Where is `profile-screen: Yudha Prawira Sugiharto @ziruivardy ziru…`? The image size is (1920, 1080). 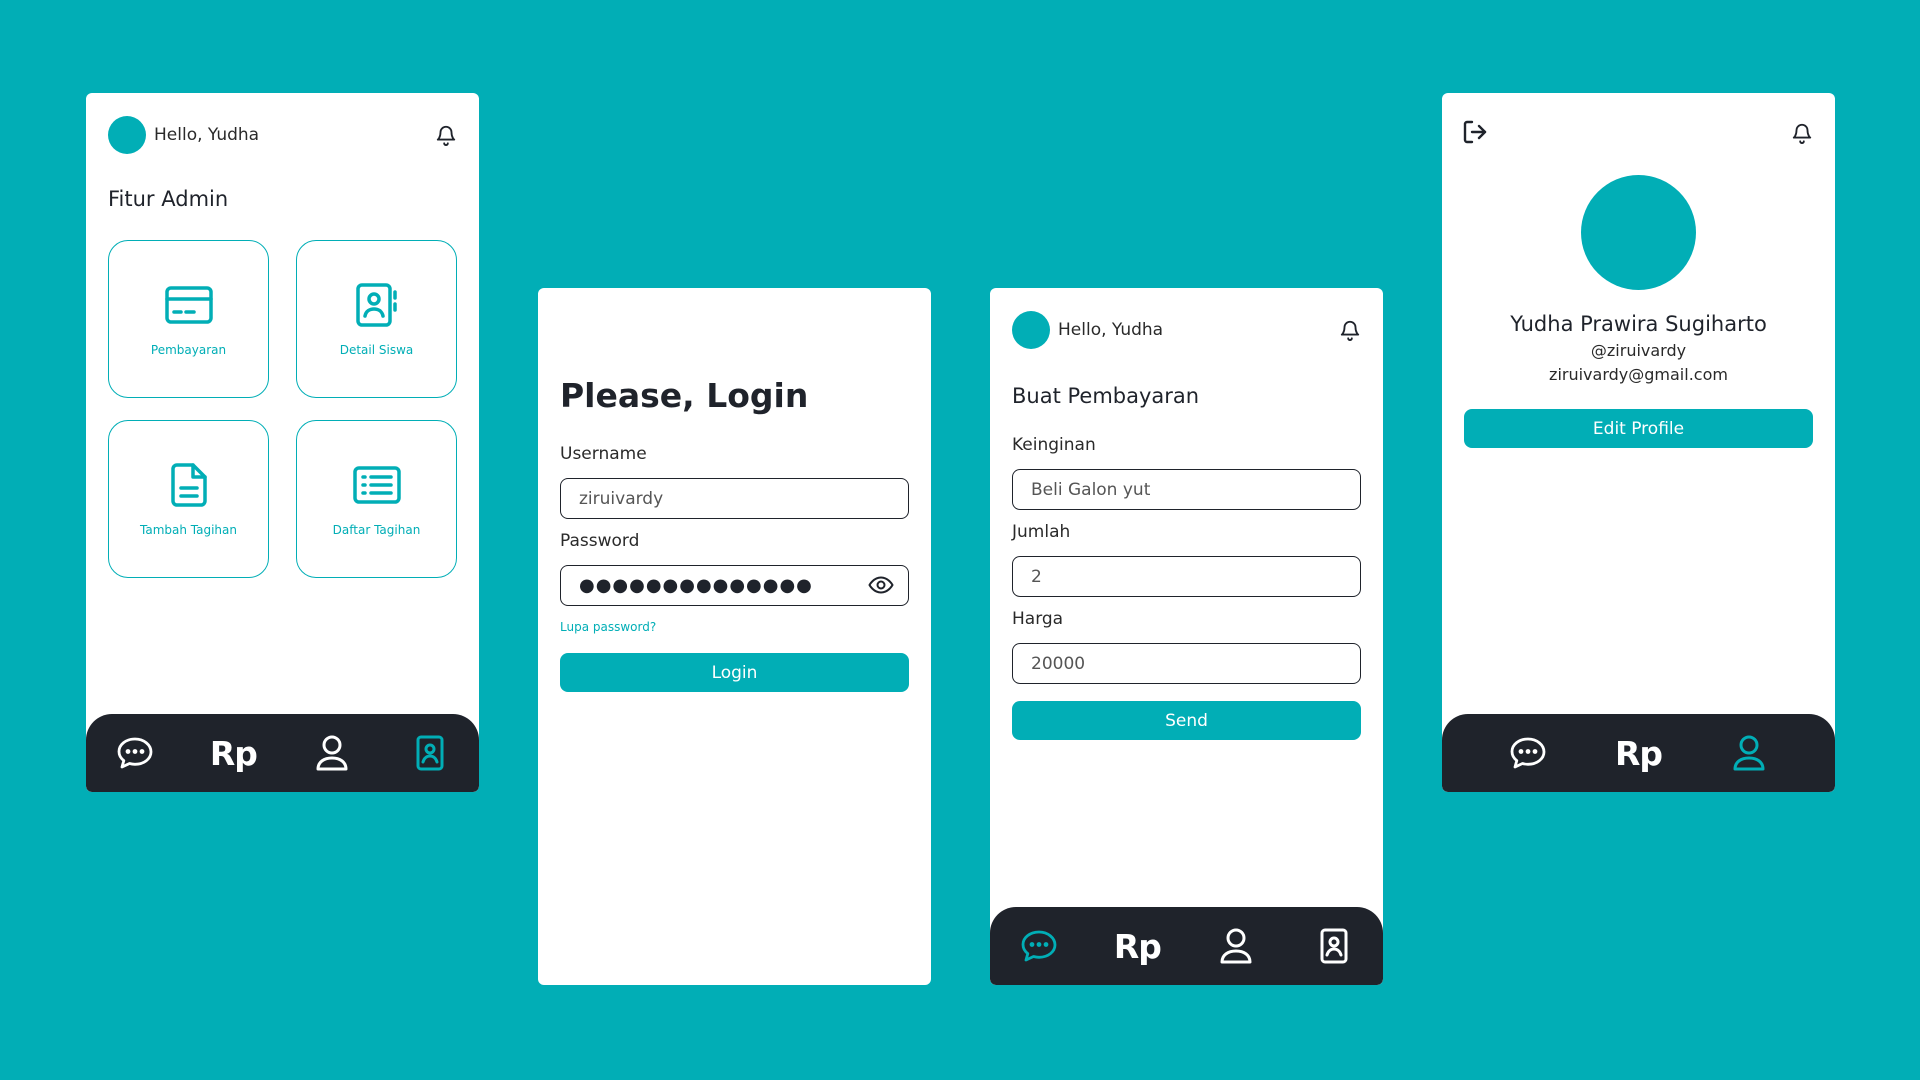
profile-screen: Yudha Prawira Sugiharto @ziruivardy ziru… is located at coordinates (1638, 442).